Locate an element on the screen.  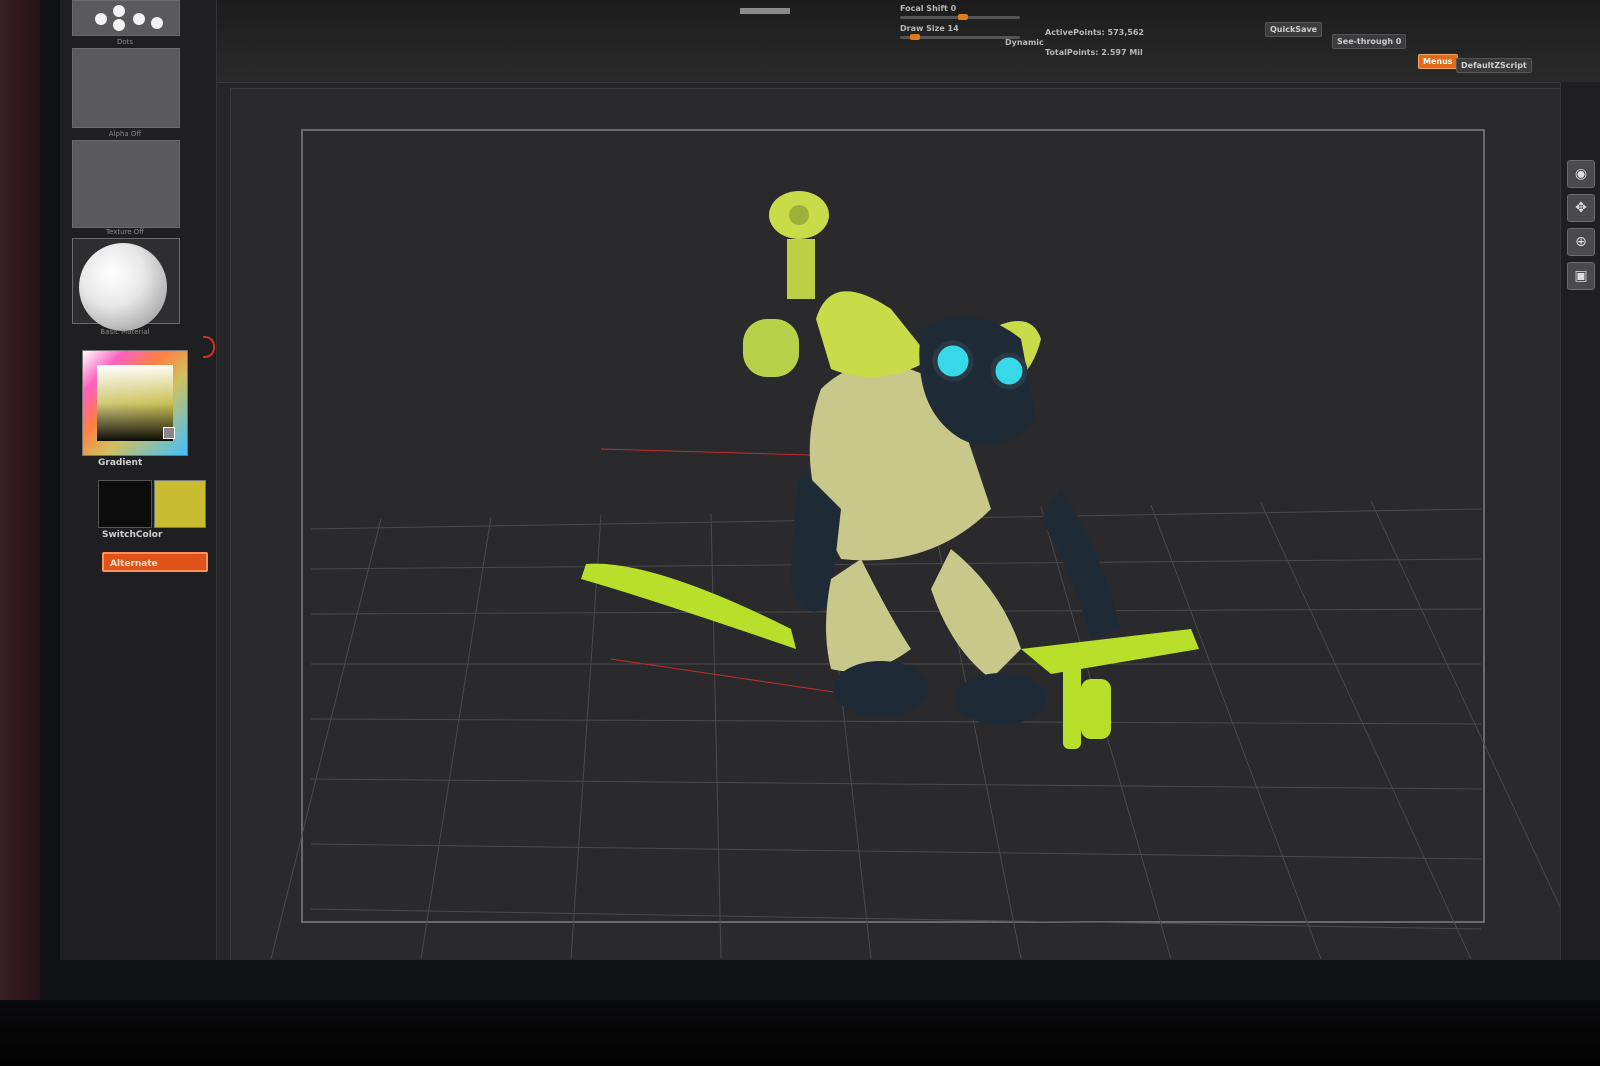
color-picker-marker is located at coordinates (169, 433).